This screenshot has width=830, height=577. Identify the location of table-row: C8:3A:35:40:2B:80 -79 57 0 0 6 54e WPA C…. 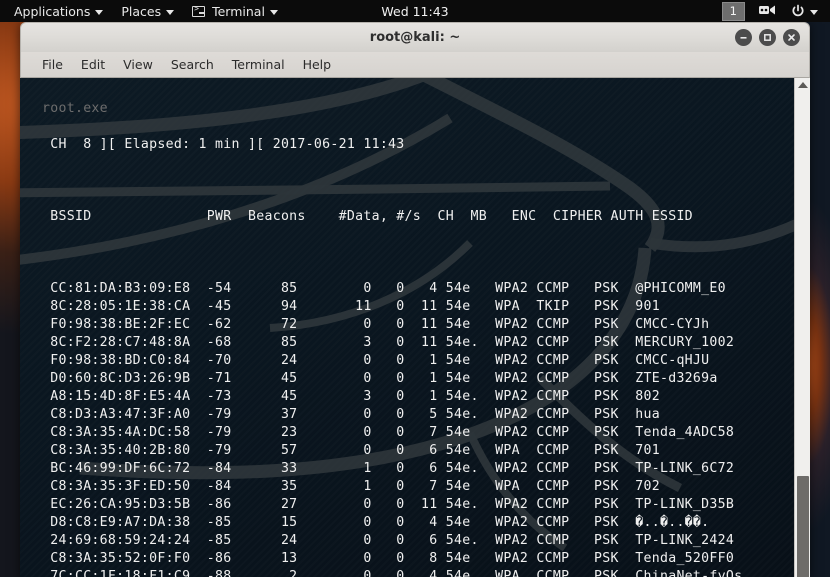
(351, 450).